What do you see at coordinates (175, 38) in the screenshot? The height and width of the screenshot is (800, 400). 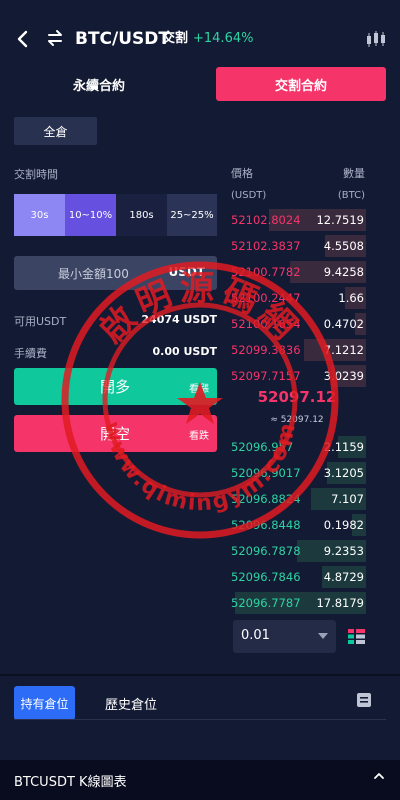 I see `pair-type: 交割` at bounding box center [175, 38].